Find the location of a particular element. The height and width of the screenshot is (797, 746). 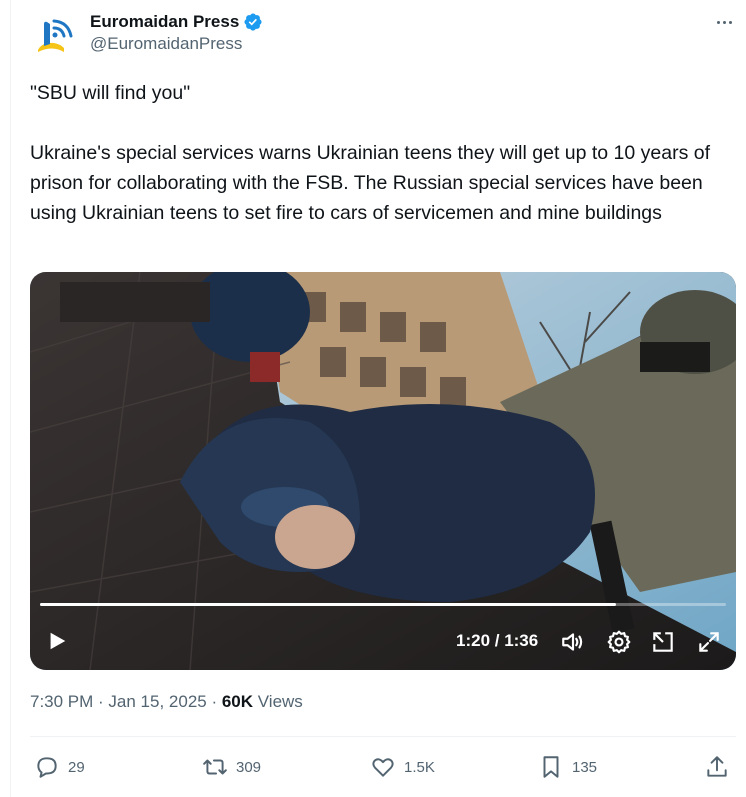

tweet-quote-line: "SBU will find you" is located at coordinates (110, 93).